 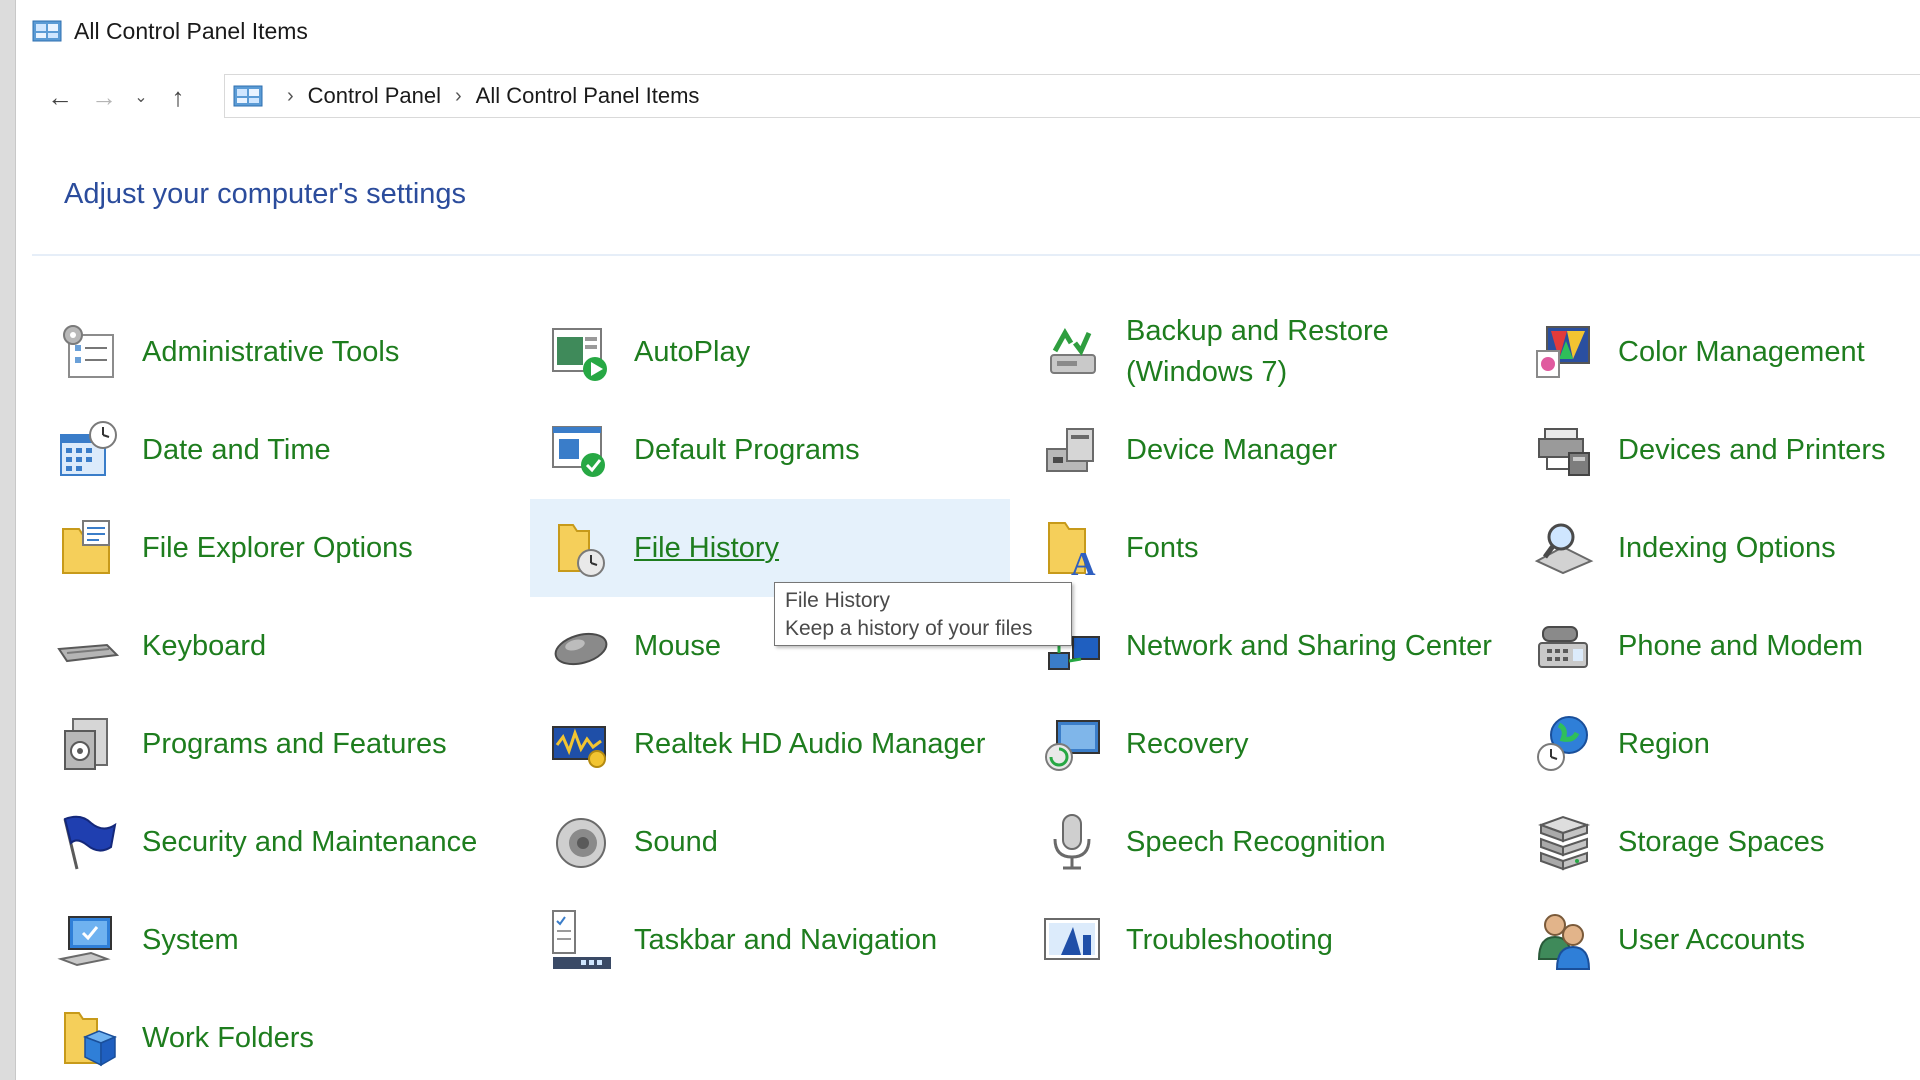 What do you see at coordinates (580, 646) in the screenshot?
I see `mouse-icon` at bounding box center [580, 646].